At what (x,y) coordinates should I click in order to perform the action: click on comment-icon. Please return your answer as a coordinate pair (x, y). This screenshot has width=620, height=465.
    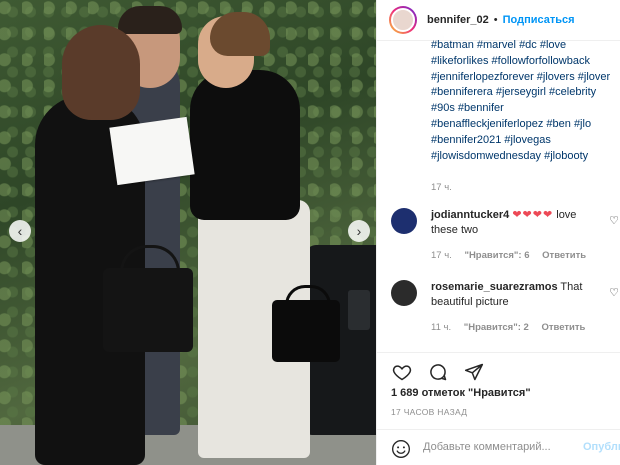
    Looking at the image, I should click on (438, 372).